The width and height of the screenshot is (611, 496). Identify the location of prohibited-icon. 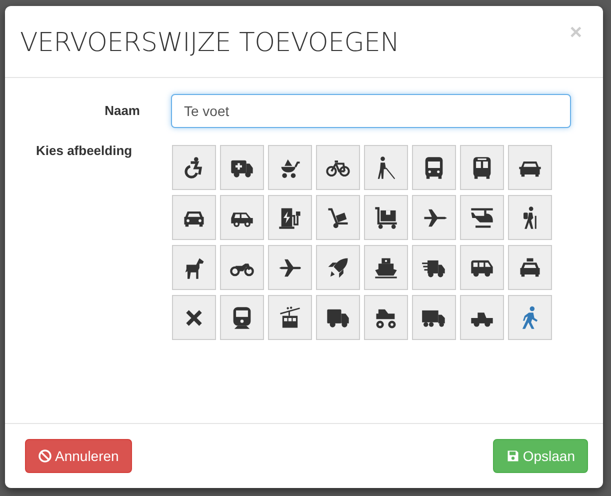
(45, 456).